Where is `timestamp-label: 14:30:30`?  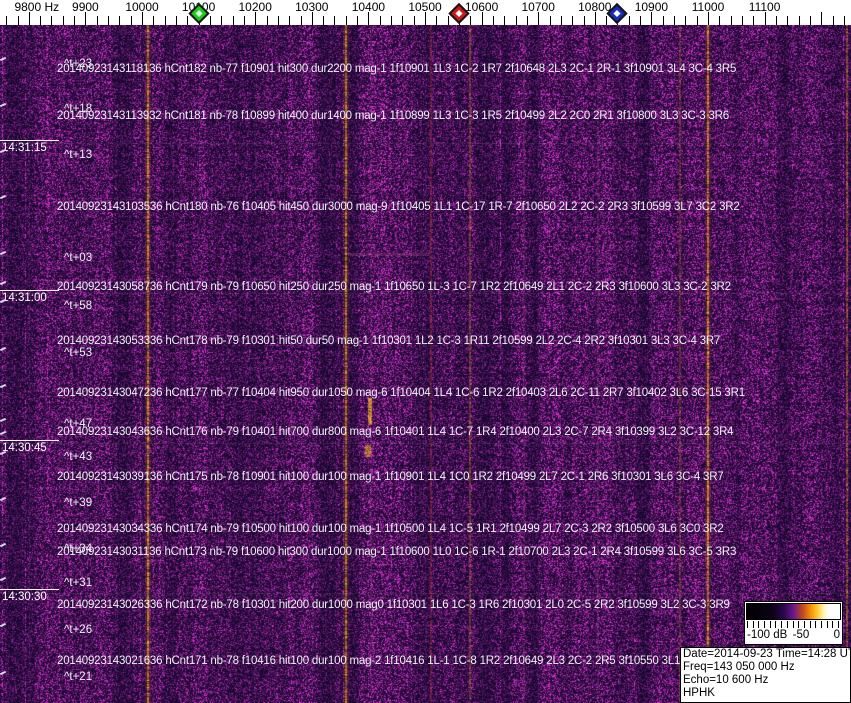
timestamp-label: 14:30:30 is located at coordinates (29, 596).